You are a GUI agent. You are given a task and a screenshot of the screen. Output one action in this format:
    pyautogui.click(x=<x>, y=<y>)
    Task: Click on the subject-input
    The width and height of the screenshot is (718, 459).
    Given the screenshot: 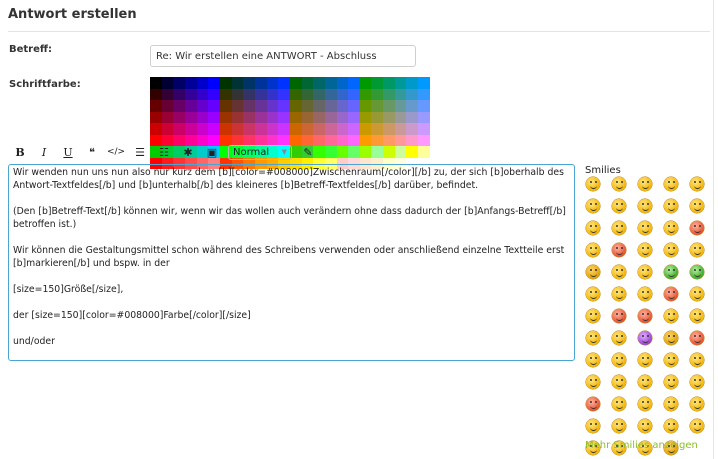 What is the action you would take?
    pyautogui.click(x=283, y=56)
    